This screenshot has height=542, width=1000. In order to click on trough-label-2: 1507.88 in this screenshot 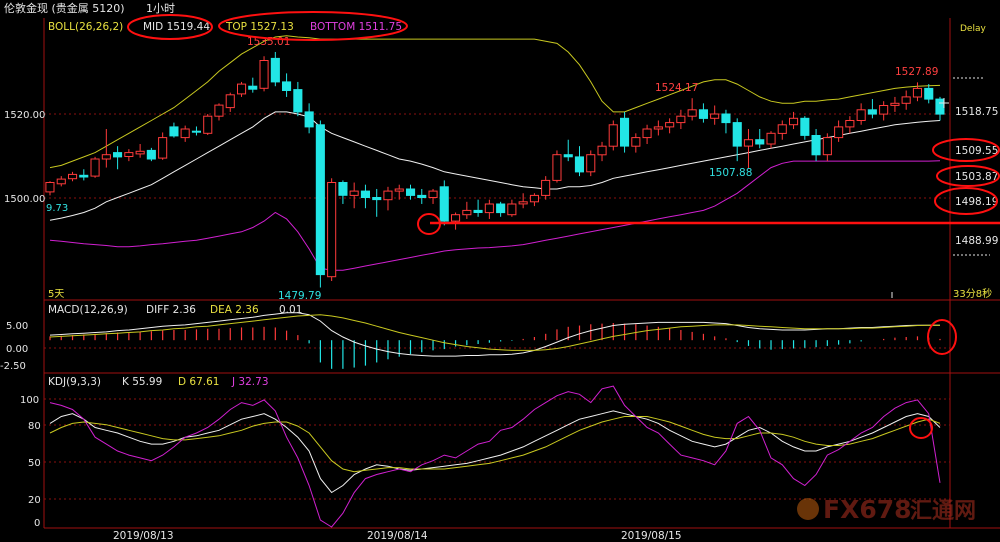, I will do `click(730, 173)`.